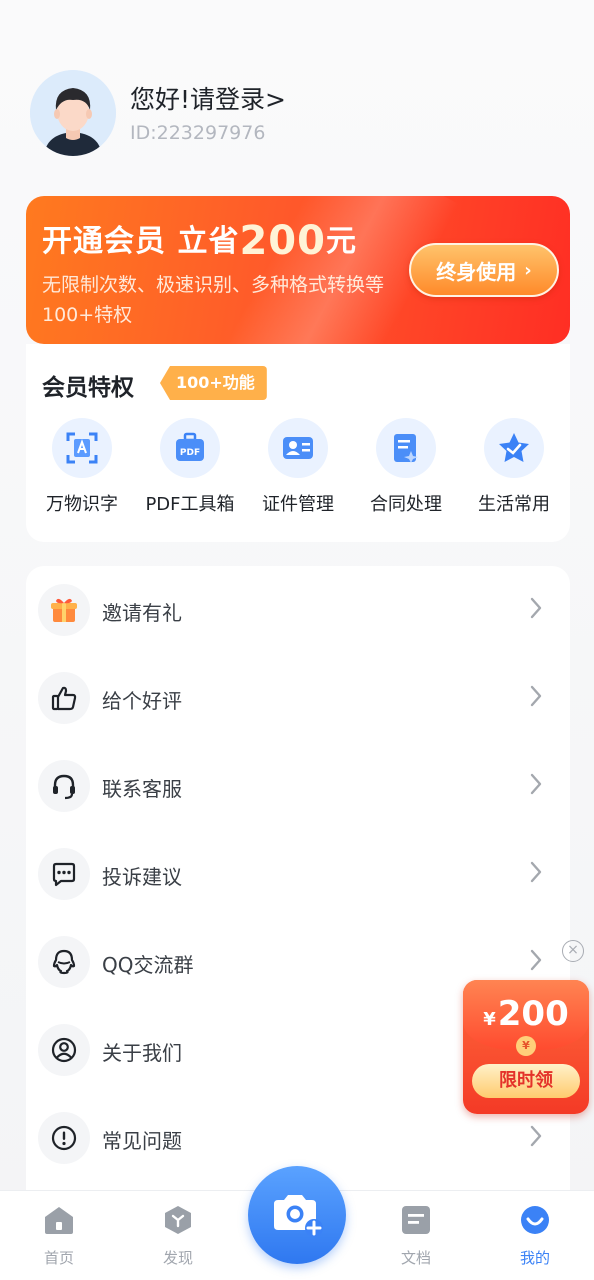  What do you see at coordinates (514, 448) in the screenshot?
I see `star-icon` at bounding box center [514, 448].